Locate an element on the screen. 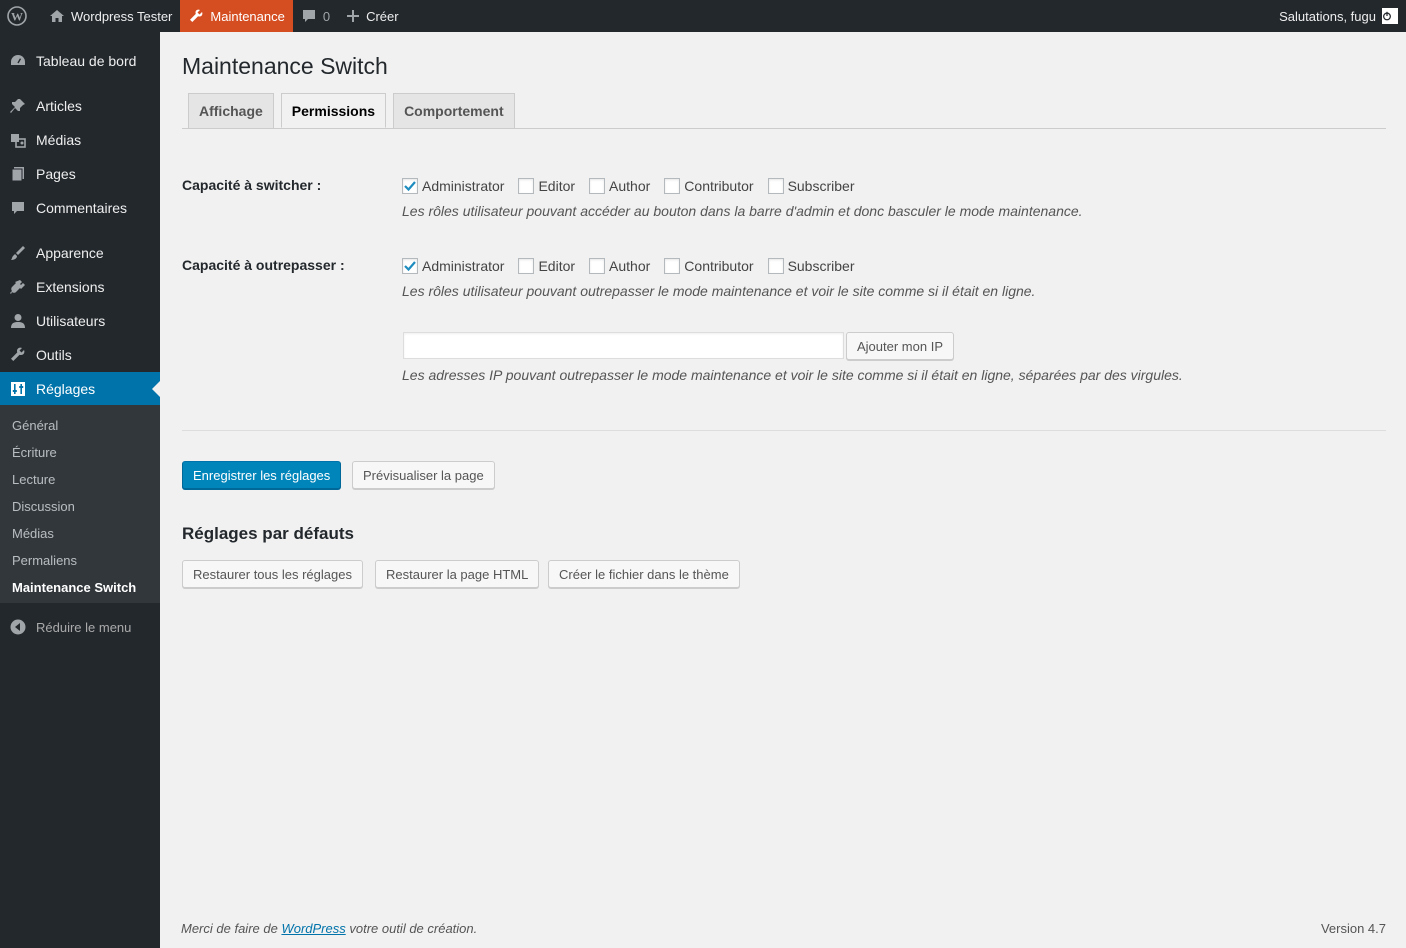  comments-link: 0 is located at coordinates (315, 16).